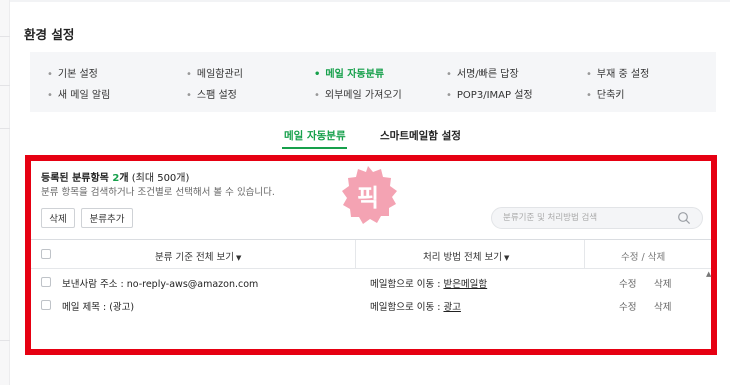  What do you see at coordinates (314, 148) in the screenshot?
I see `active-tab-indicator` at bounding box center [314, 148].